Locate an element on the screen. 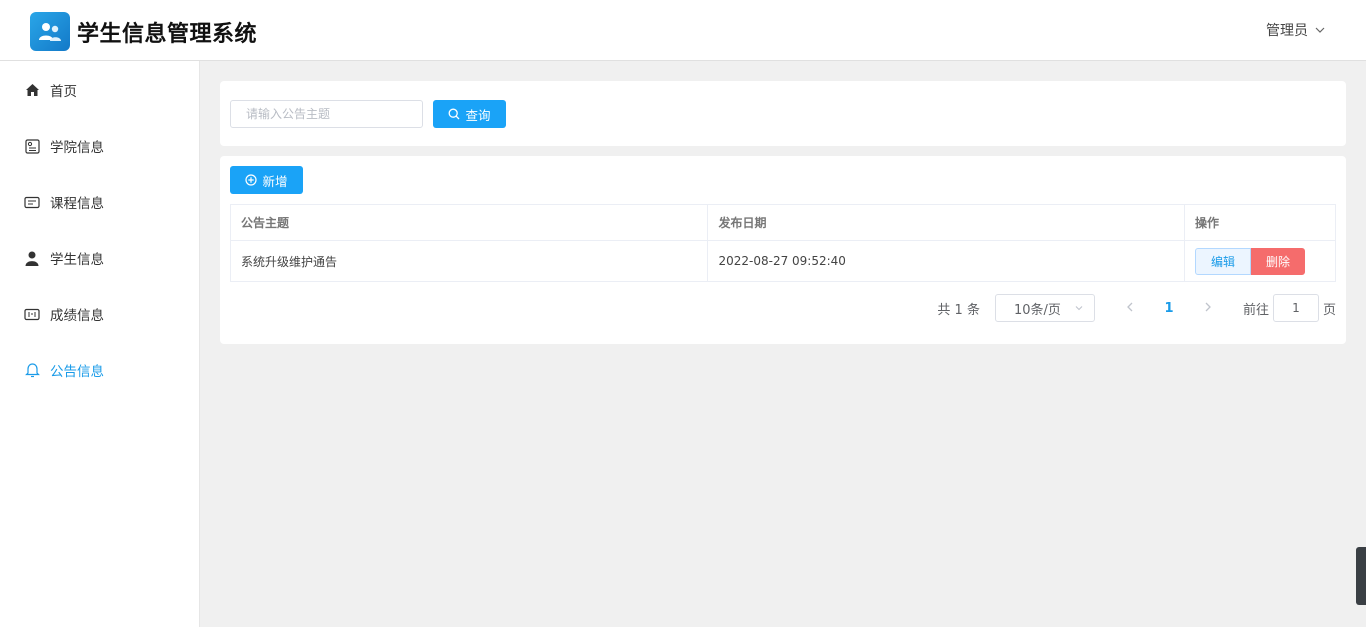 The image size is (1366, 627). search-icon is located at coordinates (454, 114).